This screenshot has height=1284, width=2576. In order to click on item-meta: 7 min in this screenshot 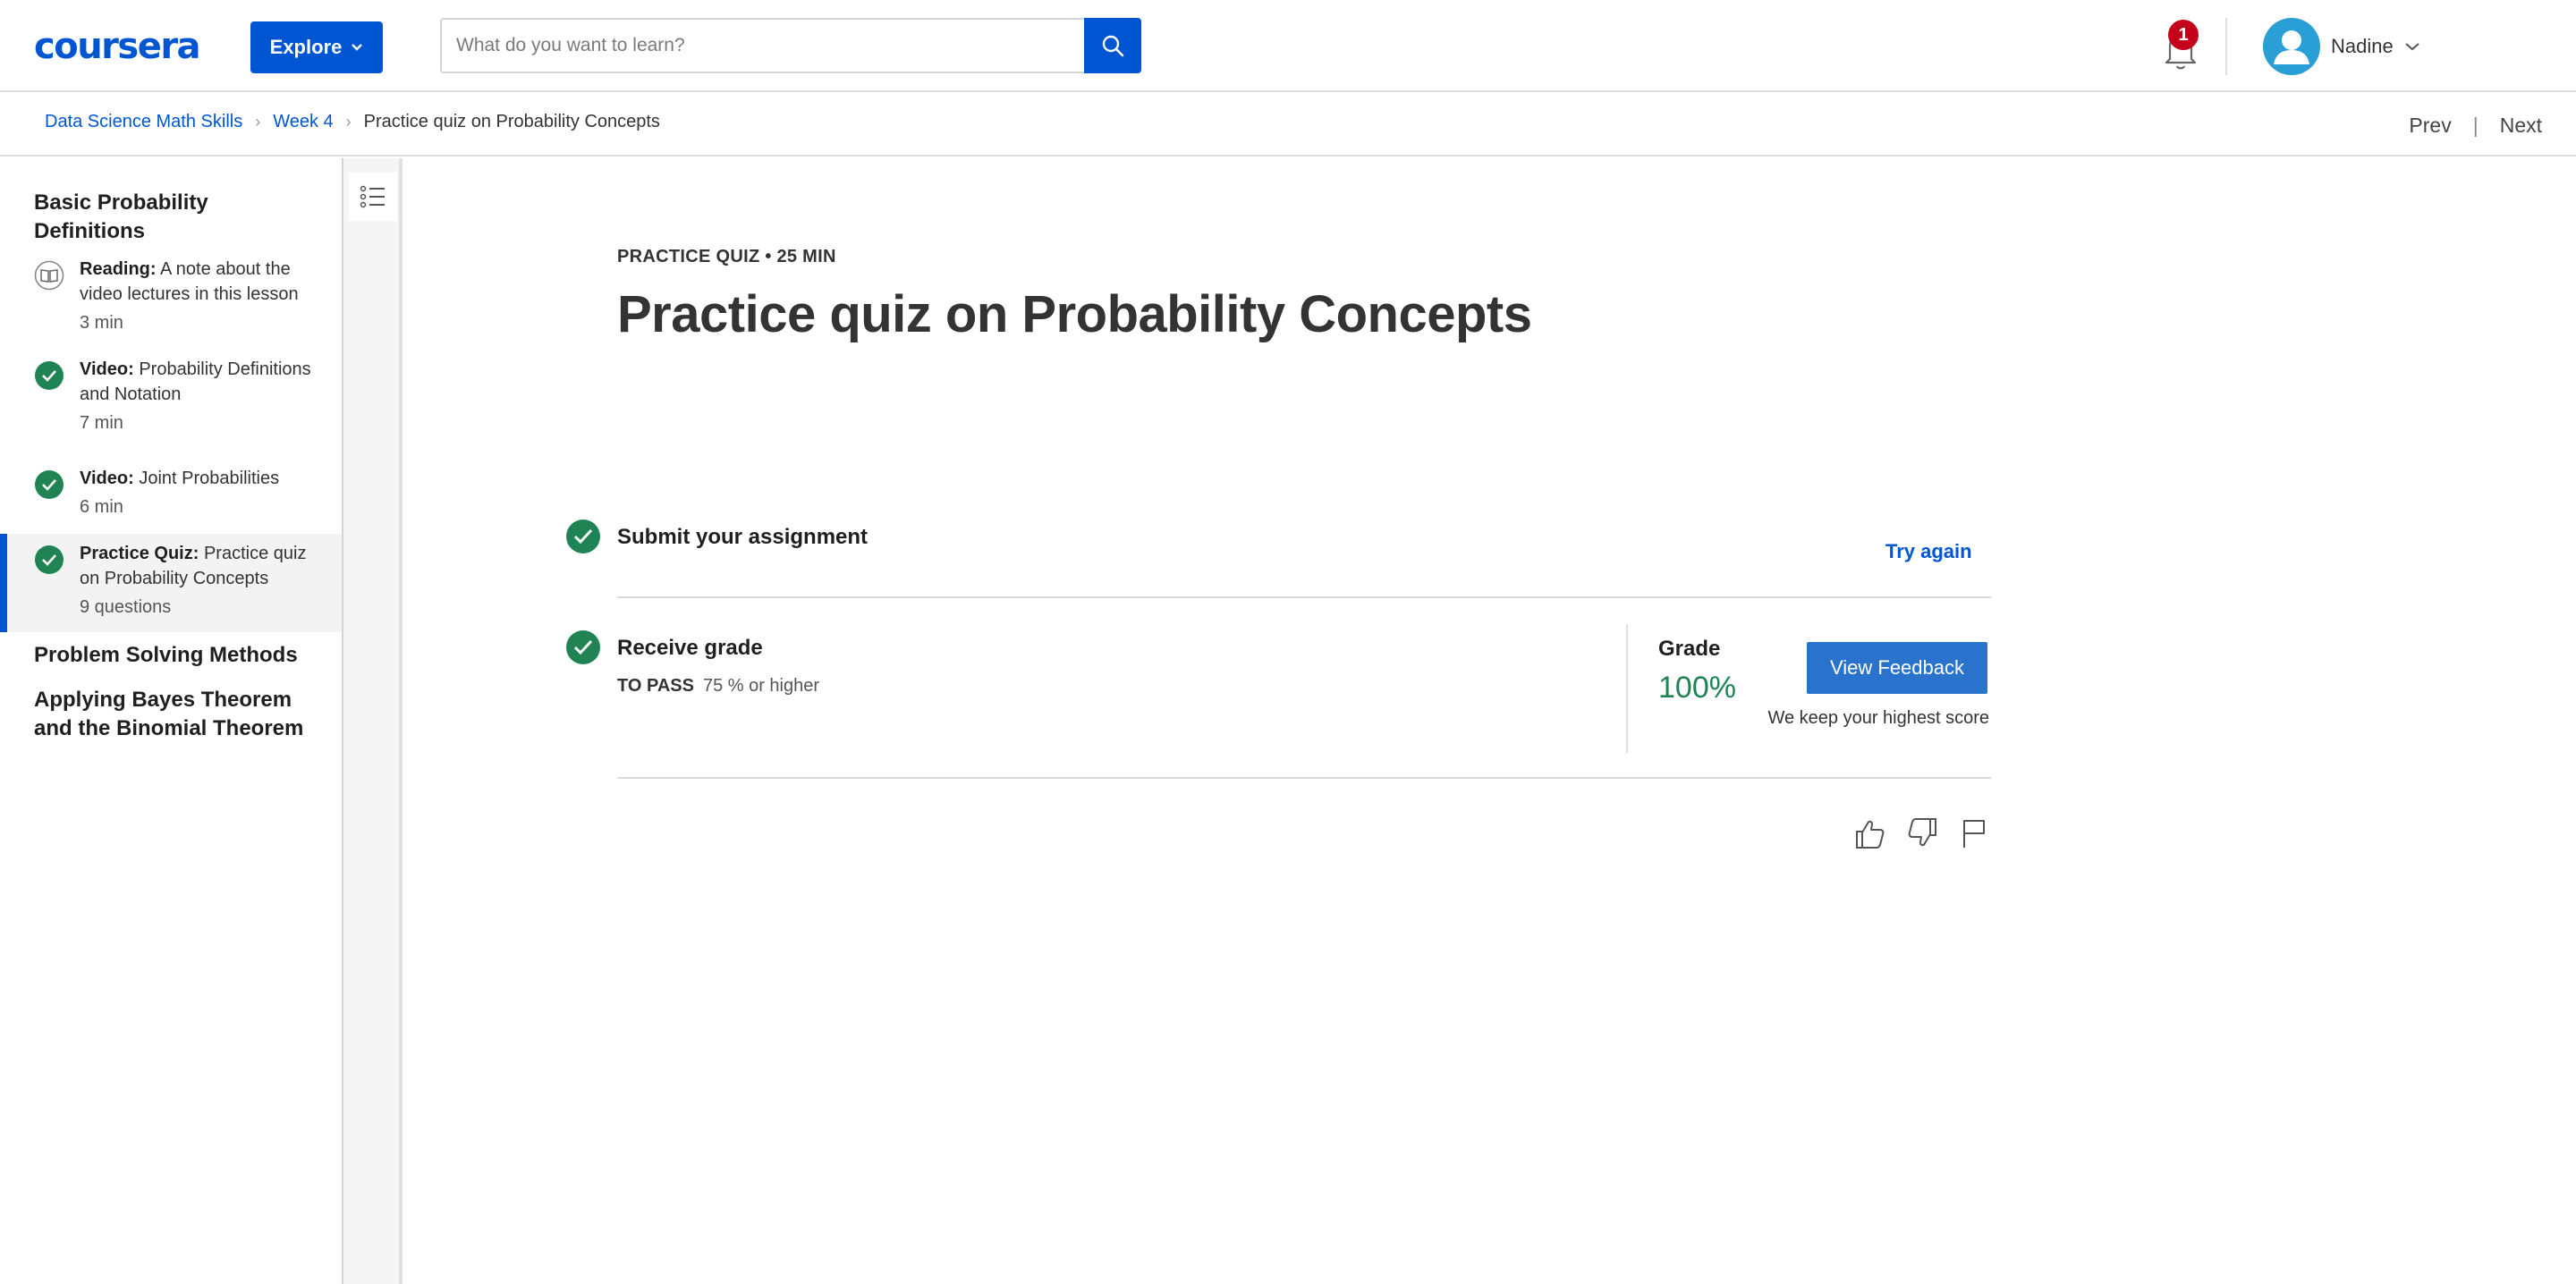, I will do `click(101, 423)`.